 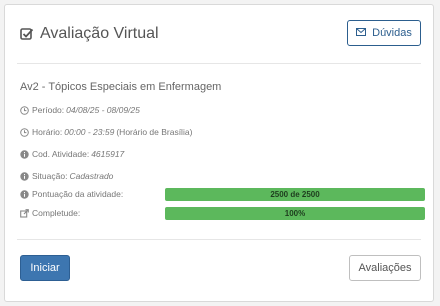 What do you see at coordinates (295, 194) in the screenshot?
I see `pontuacao-progress-bar: 2500 de 2500` at bounding box center [295, 194].